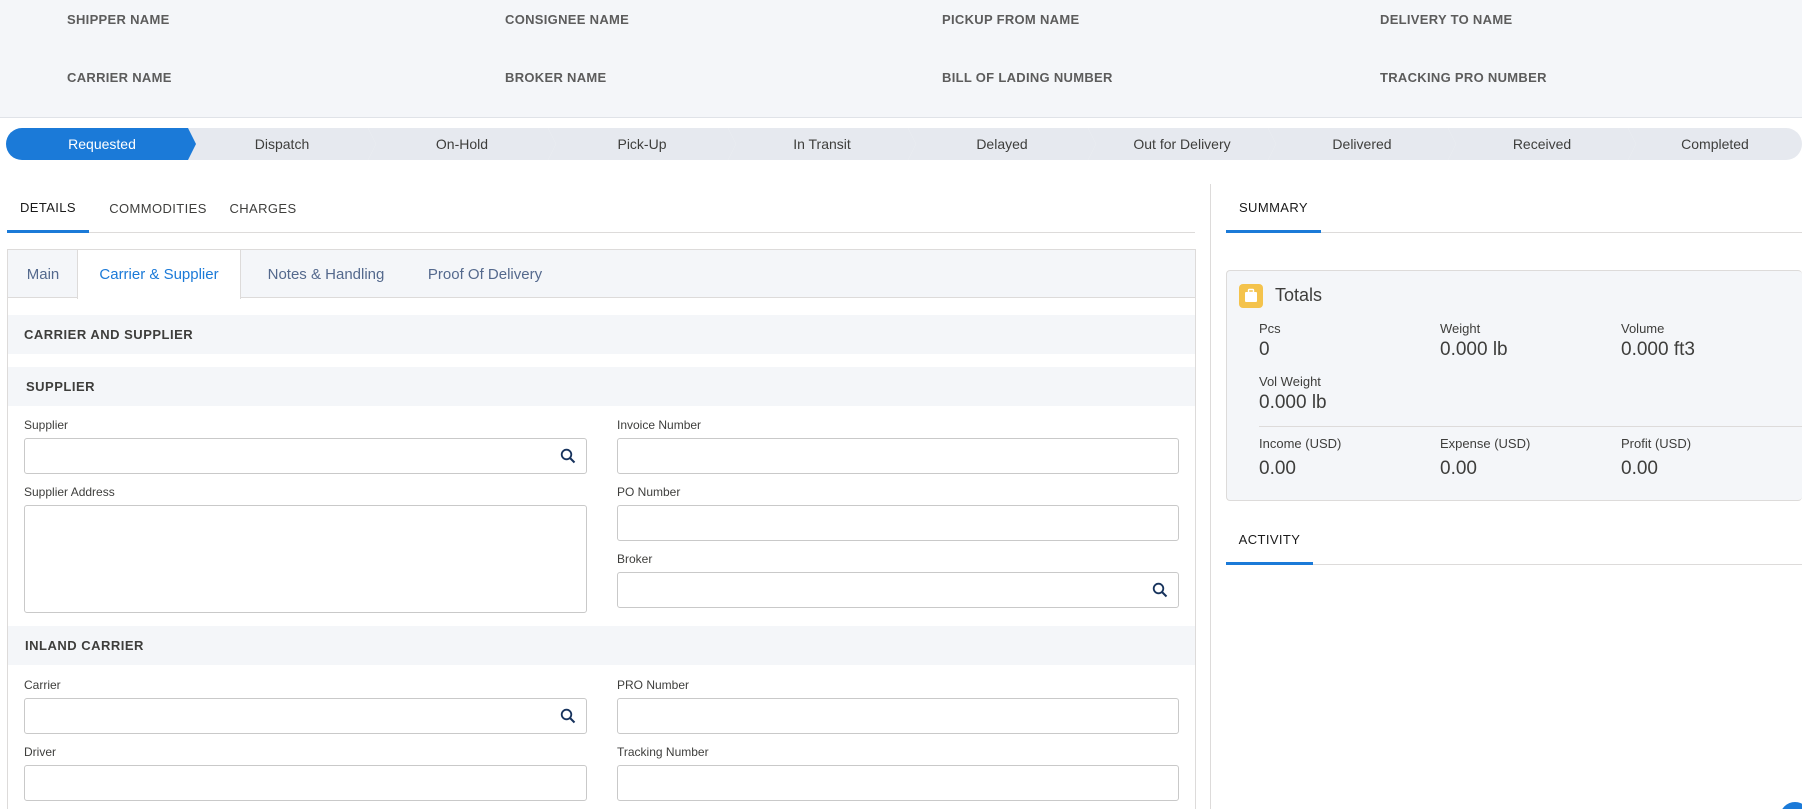 This screenshot has width=1802, height=809. Describe the element at coordinates (305, 716) in the screenshot. I see `carrier-input` at that location.